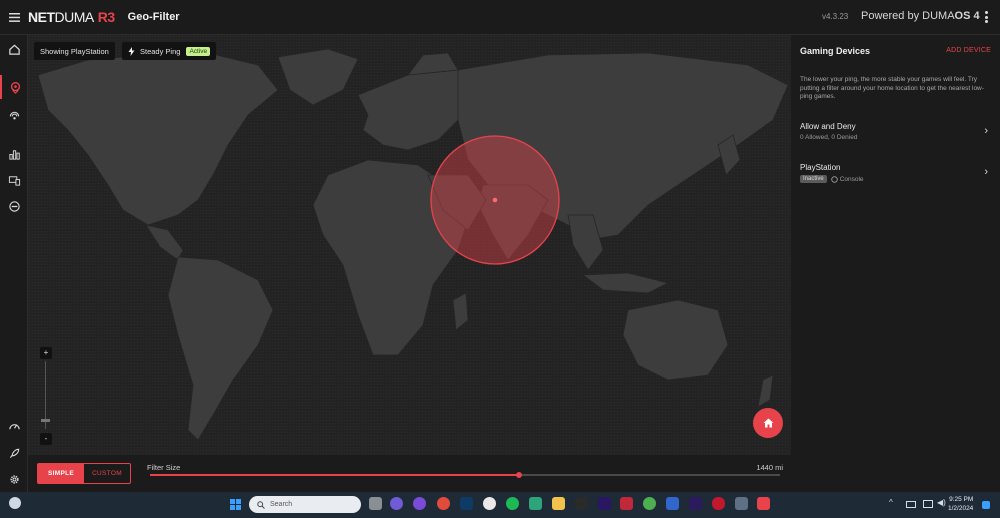 This screenshot has width=1000, height=518. Describe the element at coordinates (14, 154) in the screenshot. I see `statistics-icon` at that location.